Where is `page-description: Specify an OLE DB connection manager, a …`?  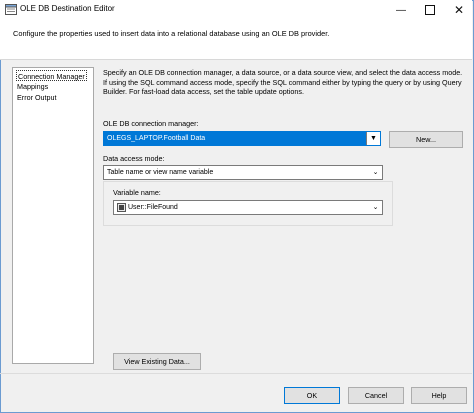
page-description: Specify an OLE DB connection manager, a … is located at coordinates (283, 82).